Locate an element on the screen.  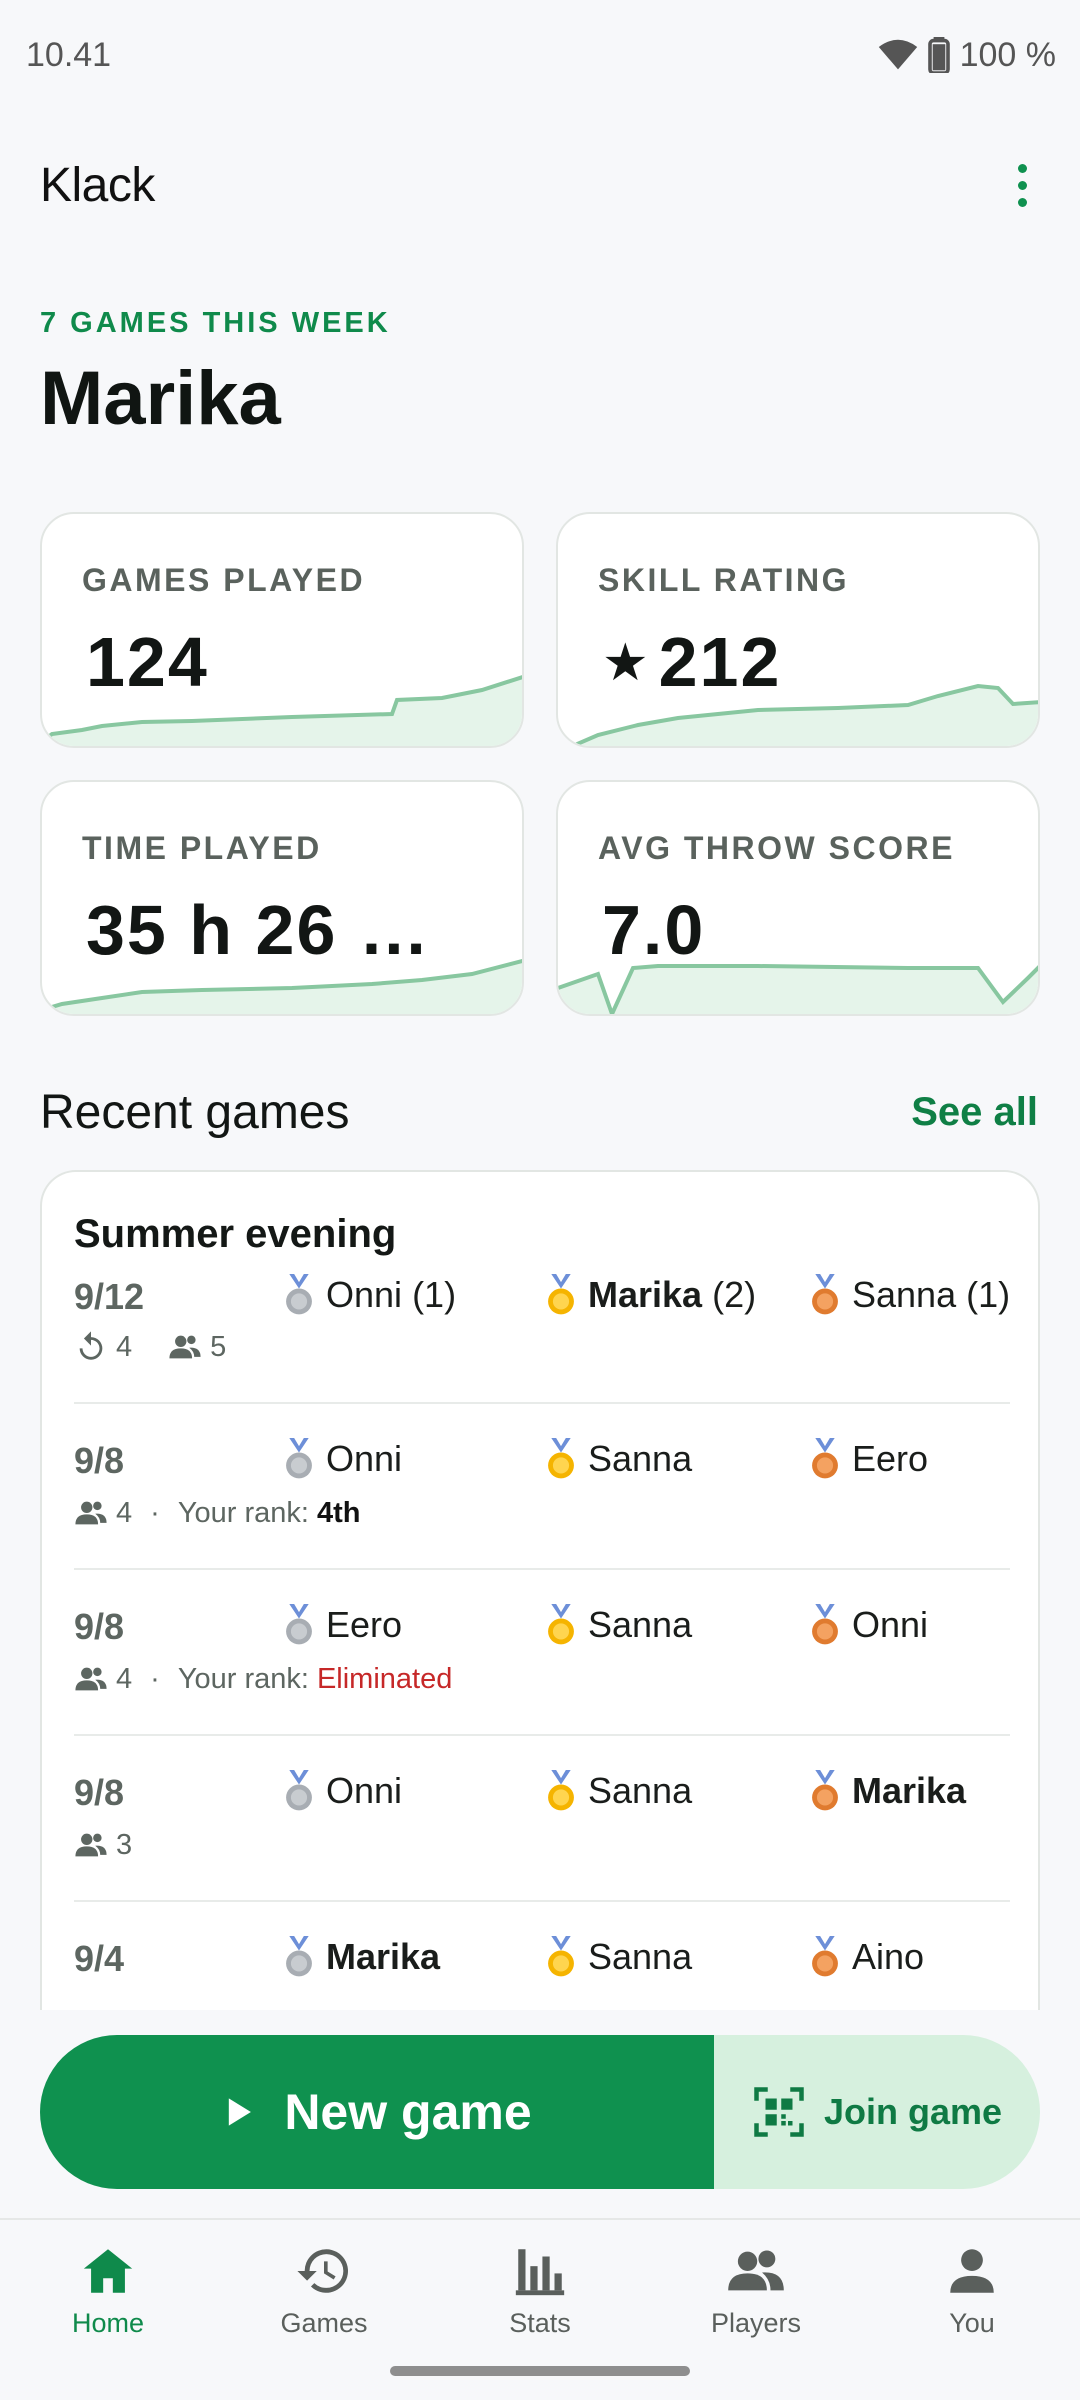
rank-value-eliminated: Eliminated is located at coordinates (384, 1678).